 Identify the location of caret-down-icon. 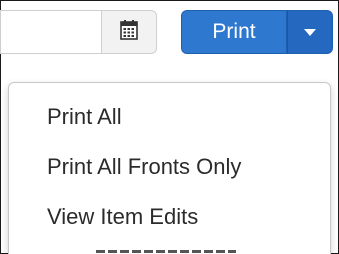
(310, 32).